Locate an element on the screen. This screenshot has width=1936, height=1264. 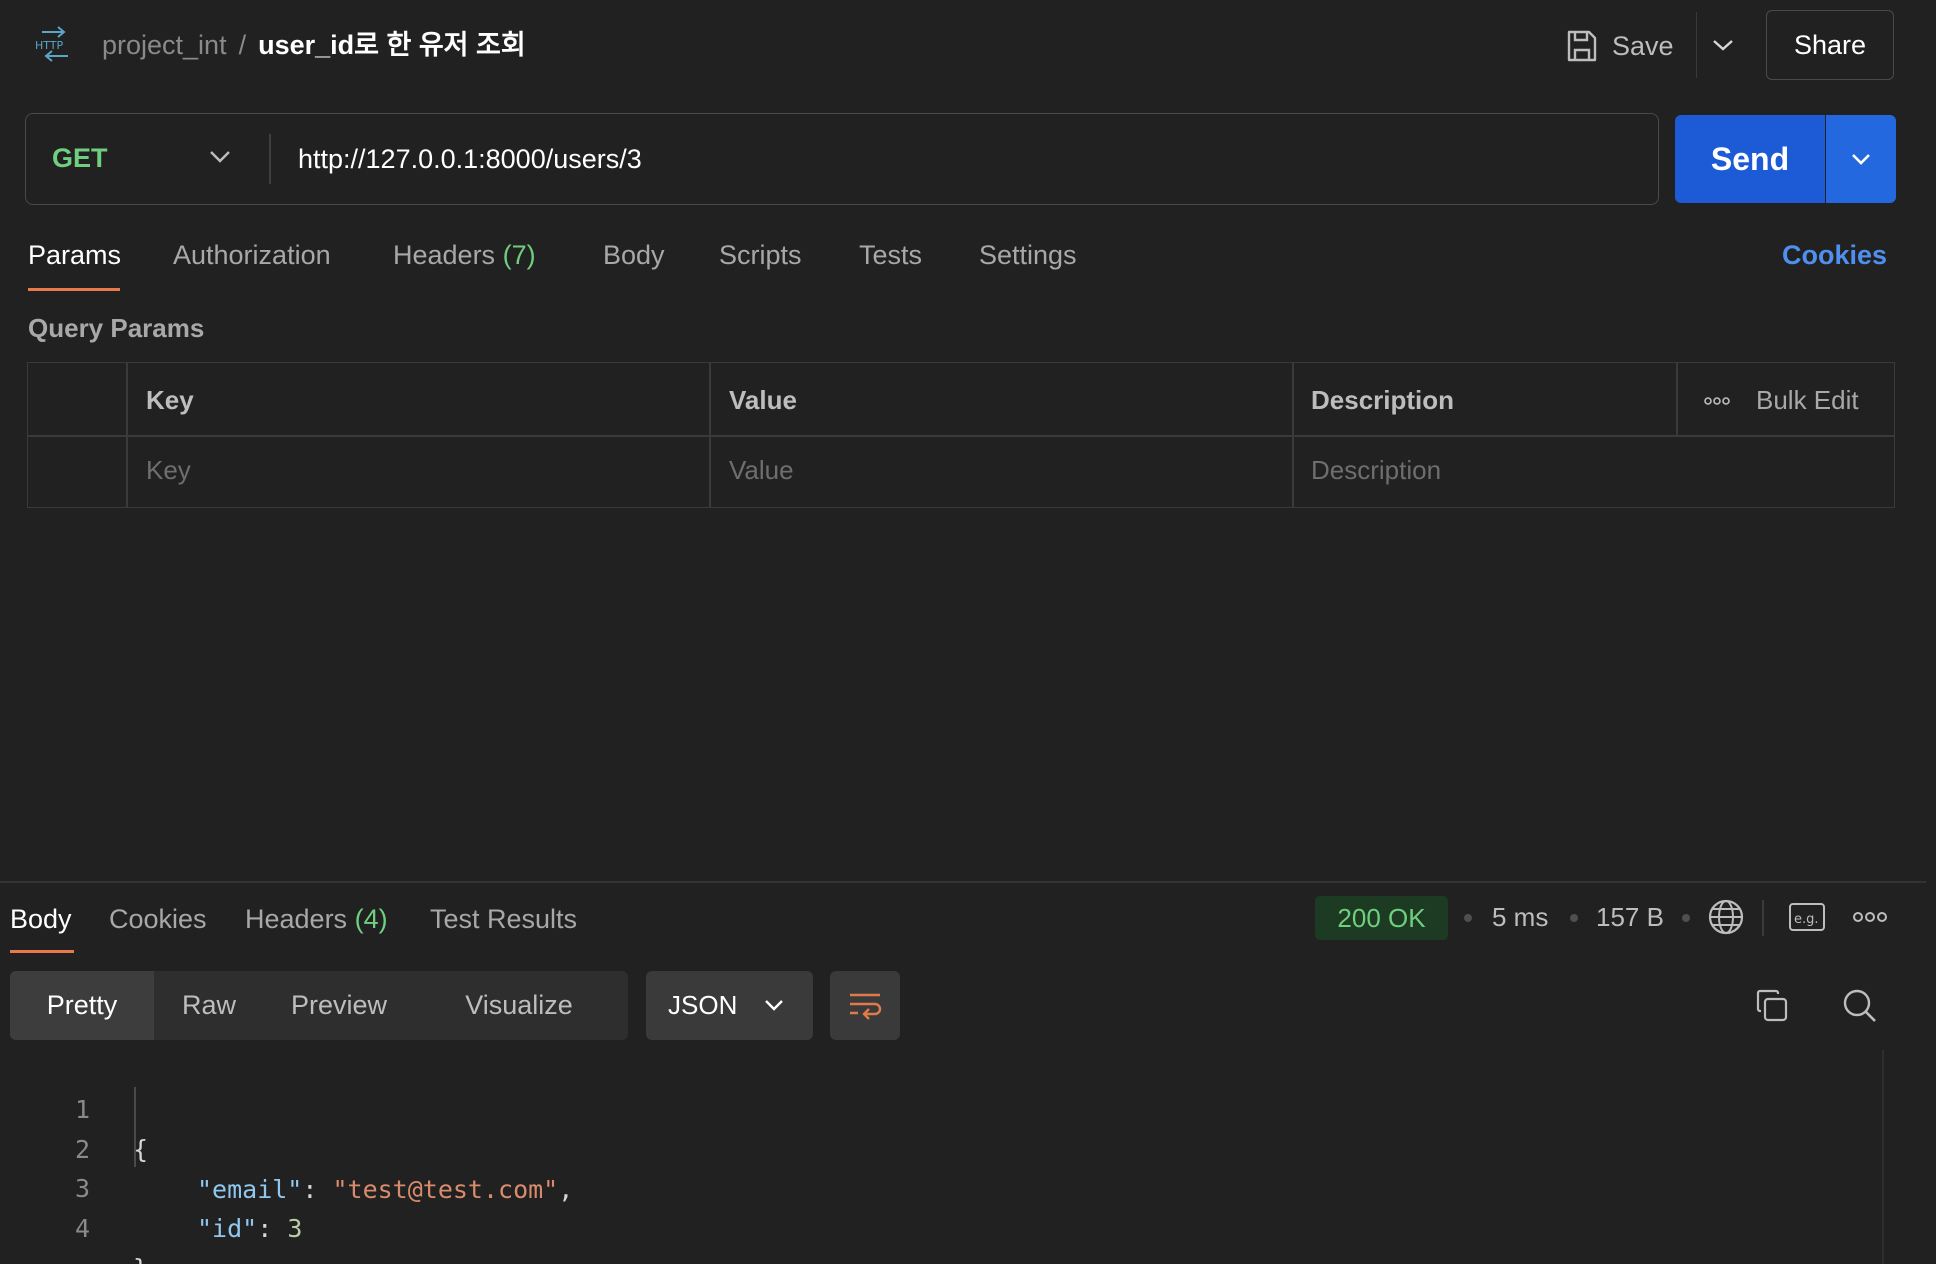
breadcrumb: project_int / user_id로 한 유저 조회 is located at coordinates (314, 45).